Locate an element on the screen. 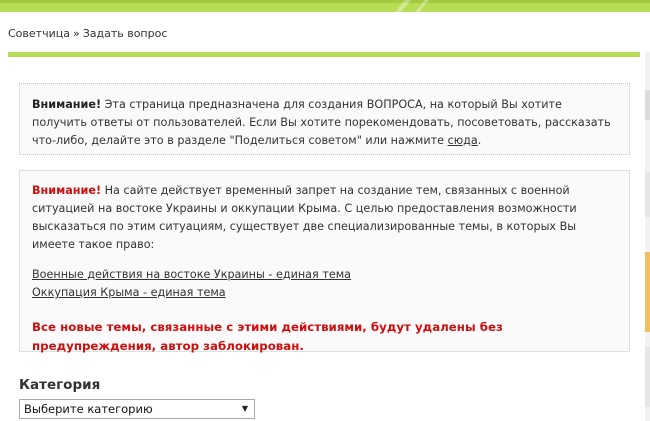 This screenshot has width=650, height=421. breadcrumb-current: Задать вопрос is located at coordinates (125, 33).